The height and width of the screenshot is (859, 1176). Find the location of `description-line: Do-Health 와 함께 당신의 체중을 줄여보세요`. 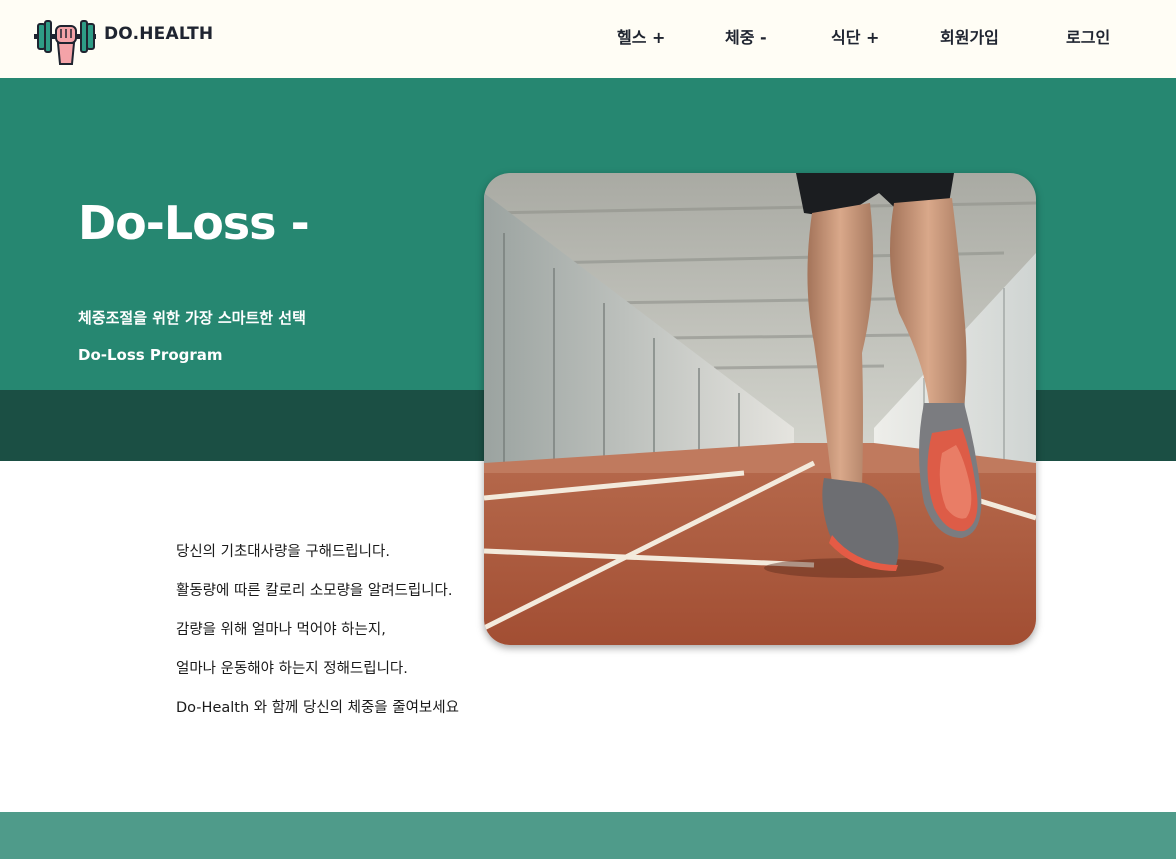

description-line: Do-Health 와 함께 당신의 체중을 줄여보세요 is located at coordinates (317, 708).